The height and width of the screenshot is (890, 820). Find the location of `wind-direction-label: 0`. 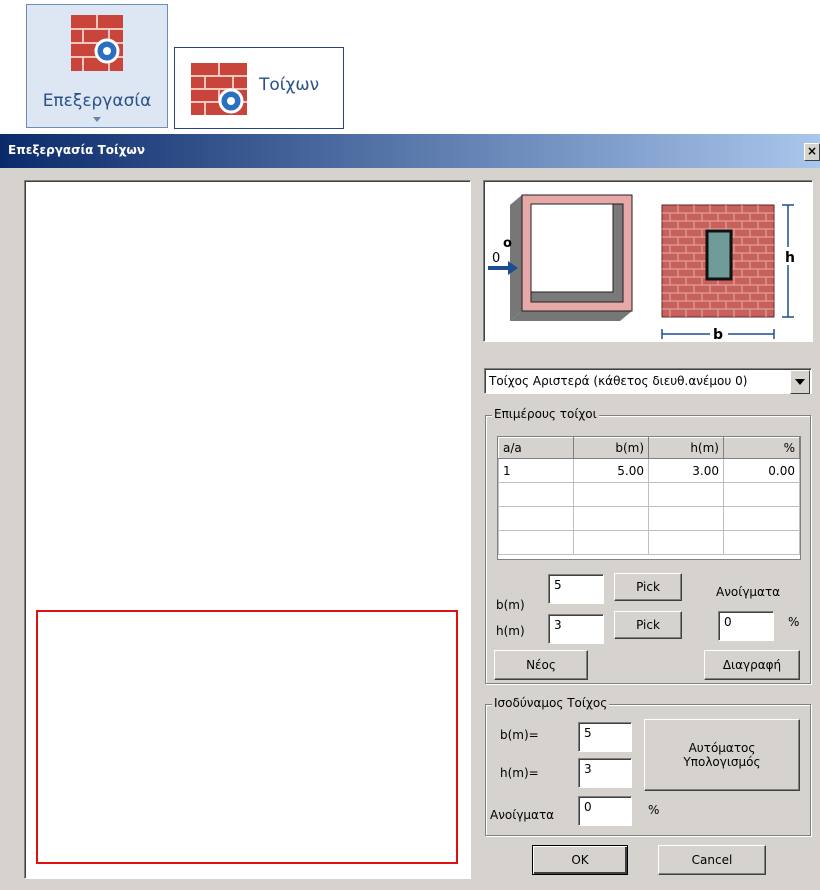

wind-direction-label: 0 is located at coordinates (496, 258).